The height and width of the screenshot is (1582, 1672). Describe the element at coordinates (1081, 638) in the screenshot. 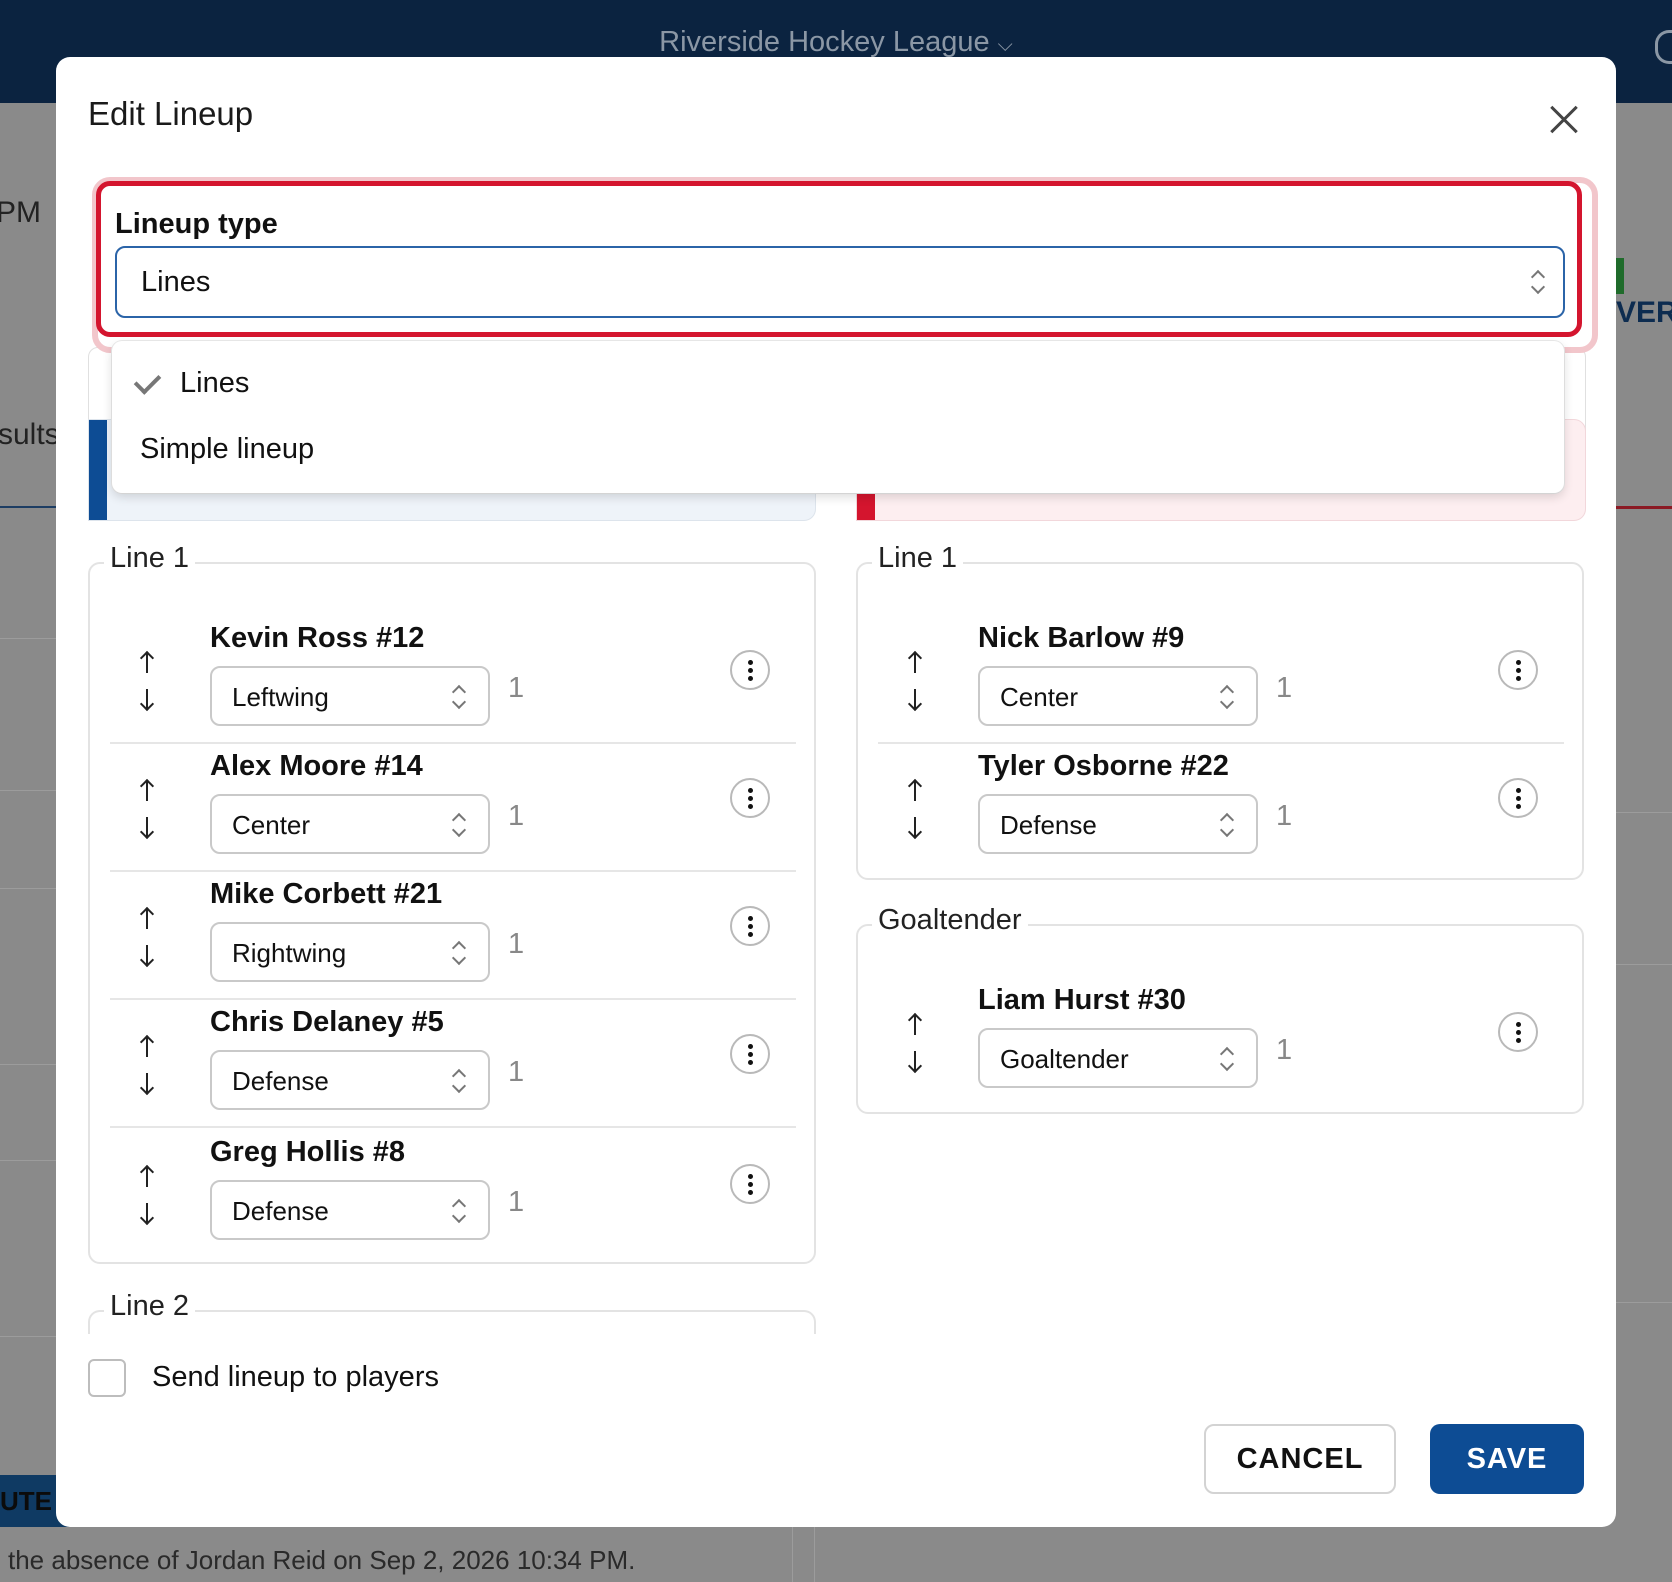

I see `player-name: Nick Barlow #9` at that location.